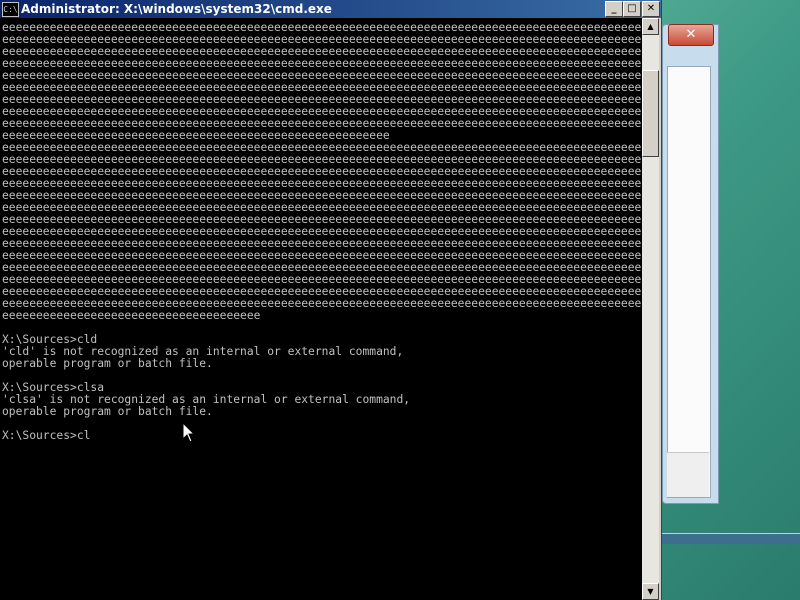 Image resolution: width=800 pixels, height=600 pixels. What do you see at coordinates (10, 9) in the screenshot?
I see `cmd-icon: C:\` at bounding box center [10, 9].